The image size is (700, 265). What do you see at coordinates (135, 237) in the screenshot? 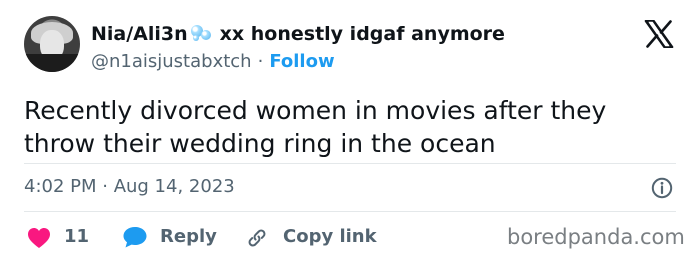
I see `reply-bubble-icon` at bounding box center [135, 237].